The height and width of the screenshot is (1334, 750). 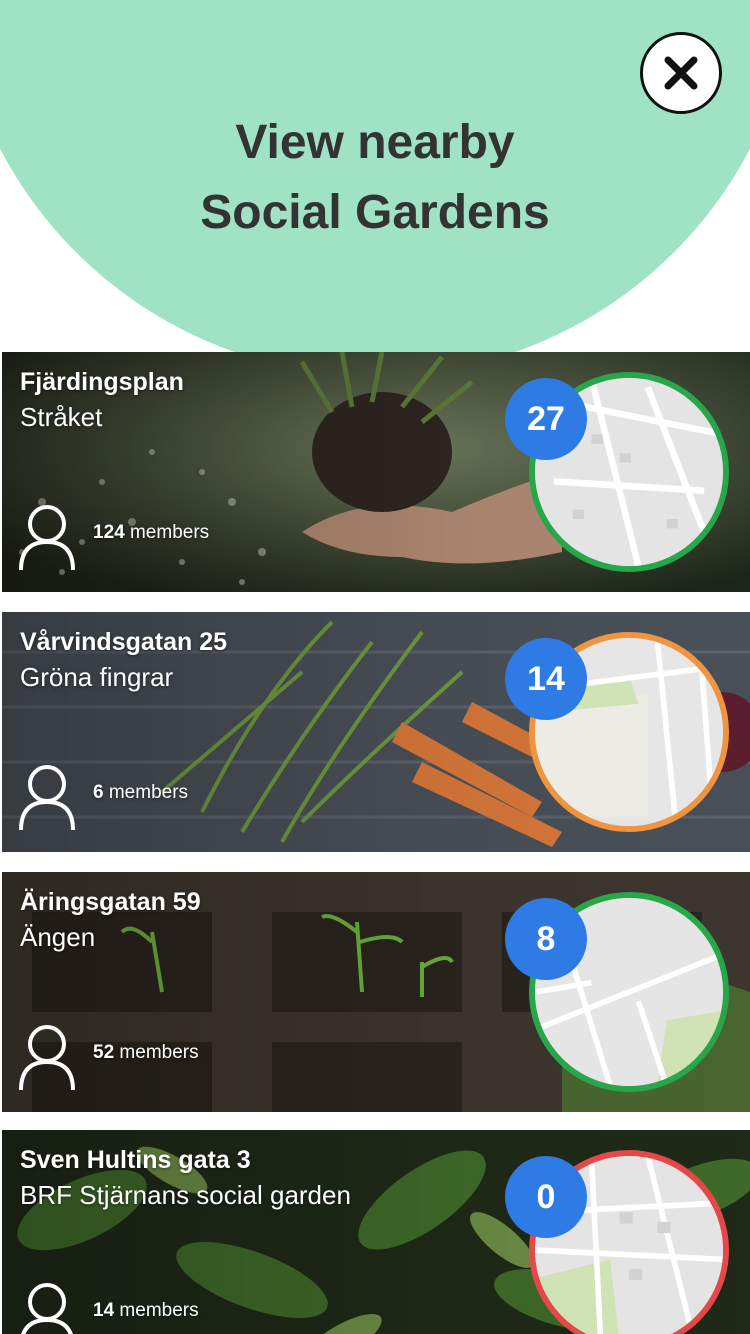 What do you see at coordinates (546, 1197) in the screenshot?
I see `activity-count-badge: 0` at bounding box center [546, 1197].